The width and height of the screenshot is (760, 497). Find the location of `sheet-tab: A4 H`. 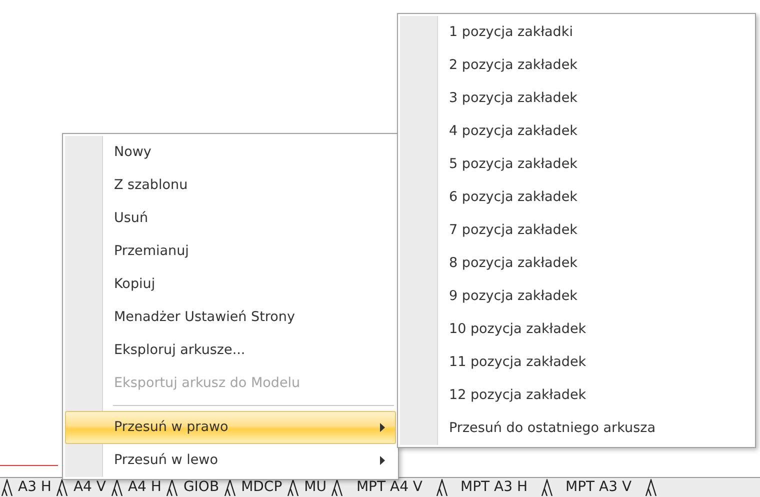

sheet-tab: A4 H is located at coordinates (145, 487).